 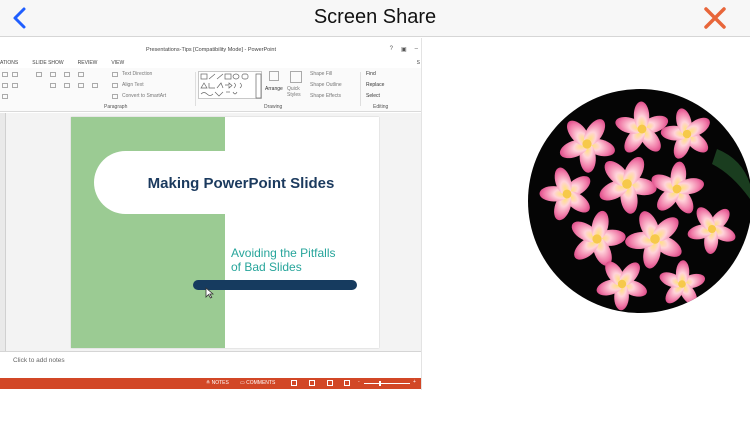 What do you see at coordinates (296, 77) in the screenshot?
I see `quick-styles-icon` at bounding box center [296, 77].